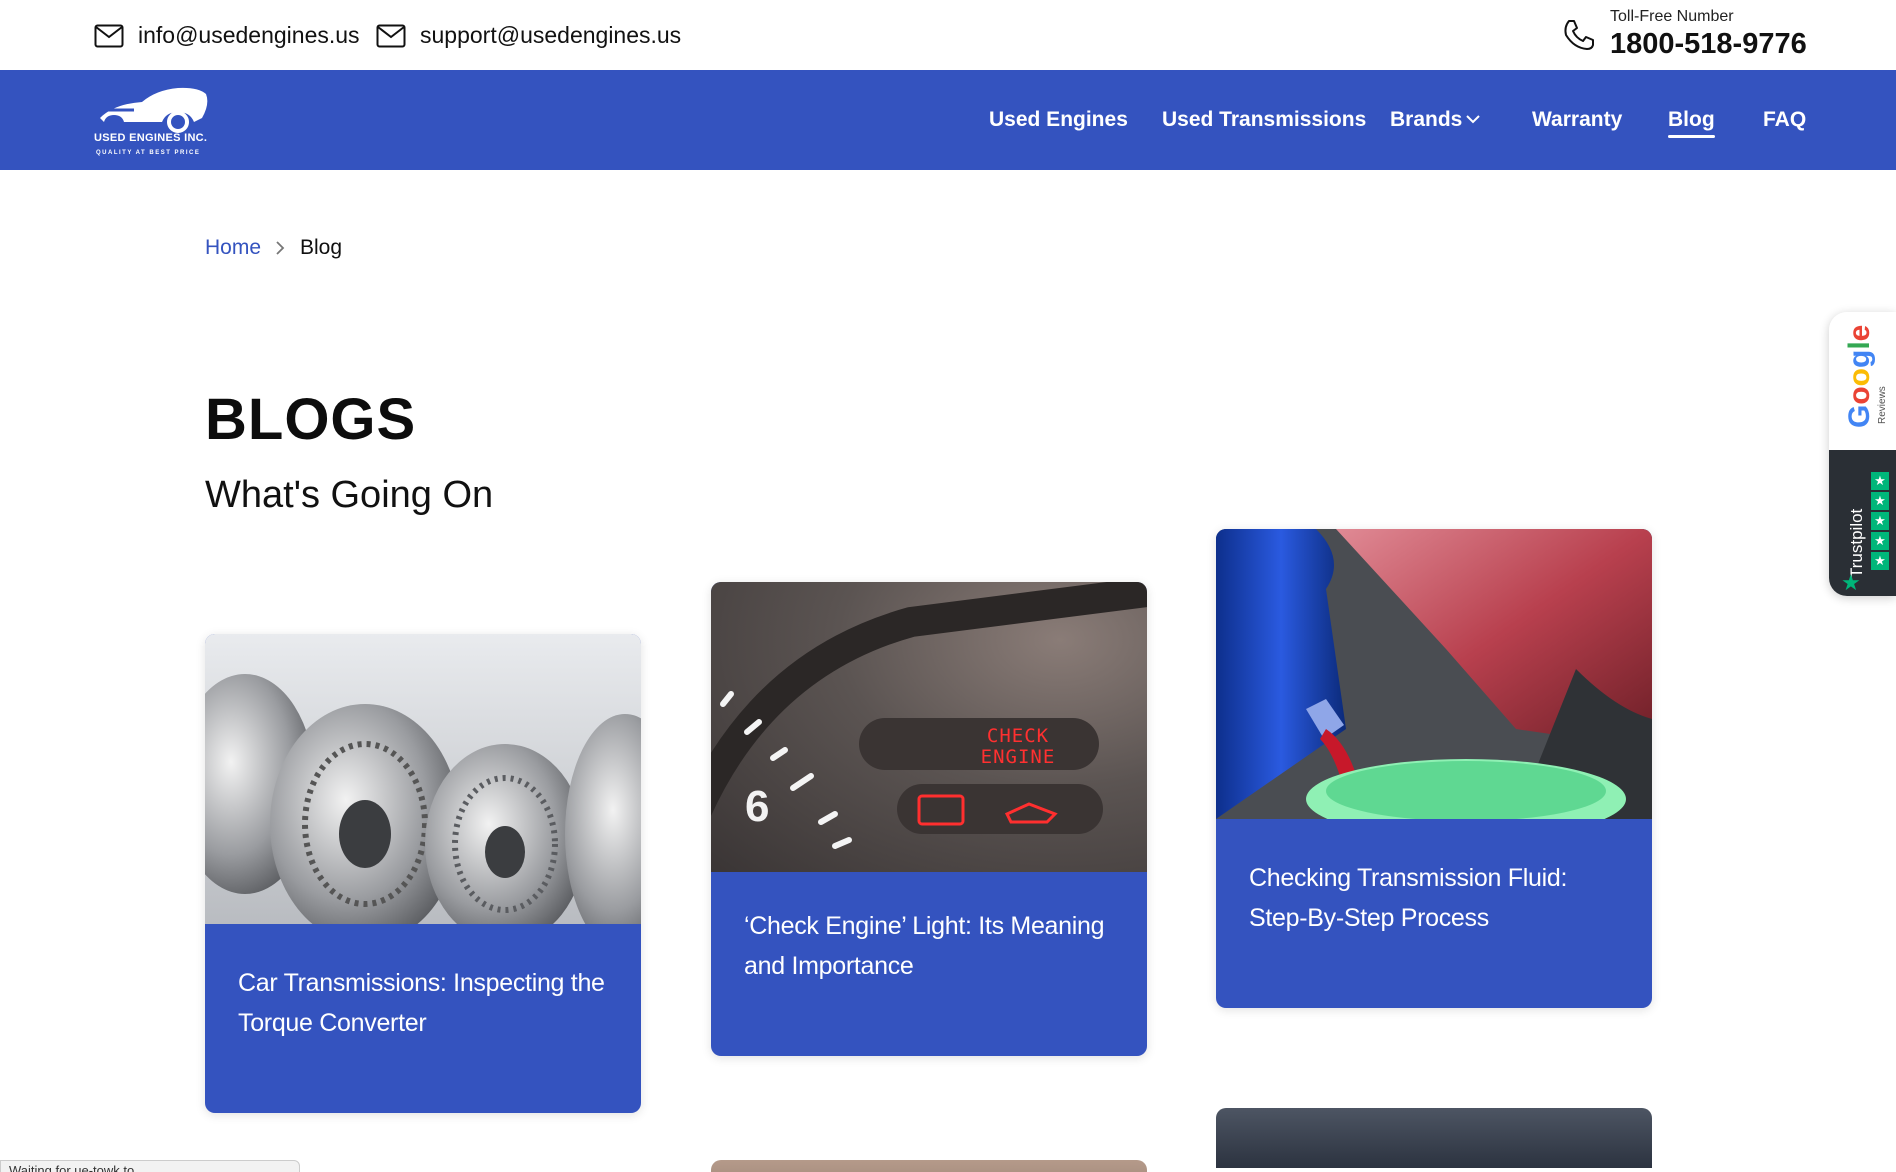 The image size is (1896, 1172). I want to click on info-email-link: info@usedengines.us, so click(227, 35).